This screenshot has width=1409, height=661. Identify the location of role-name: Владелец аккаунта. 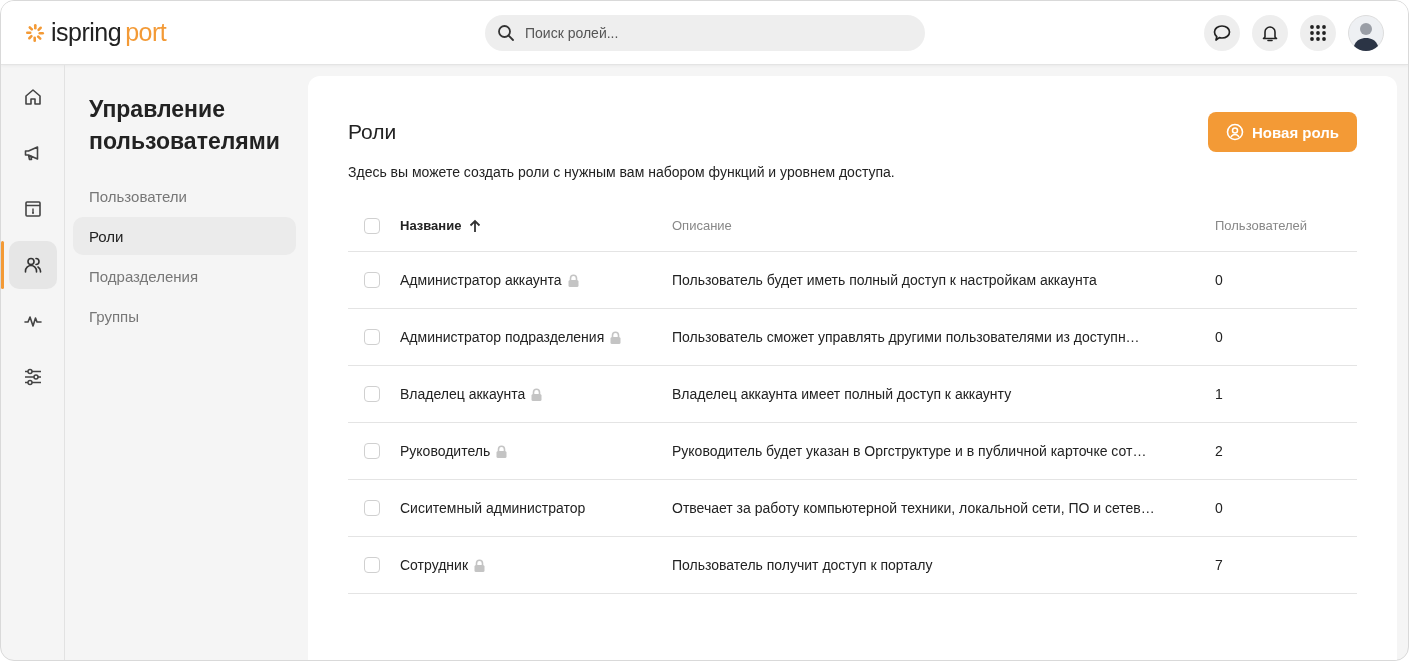
(463, 394).